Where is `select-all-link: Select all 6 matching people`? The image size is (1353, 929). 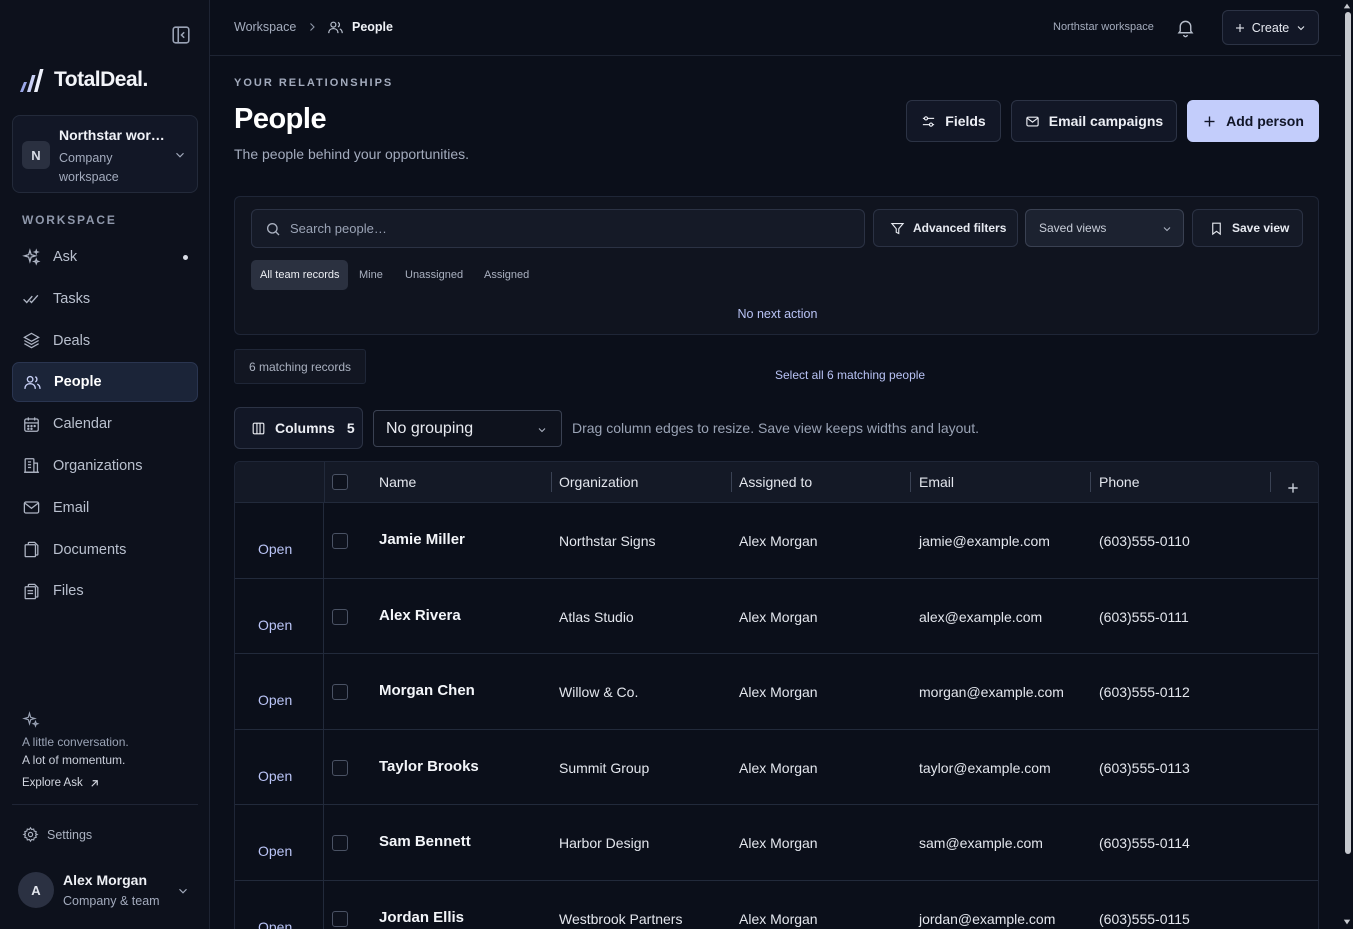
select-all-link: Select all 6 matching people is located at coordinates (850, 375).